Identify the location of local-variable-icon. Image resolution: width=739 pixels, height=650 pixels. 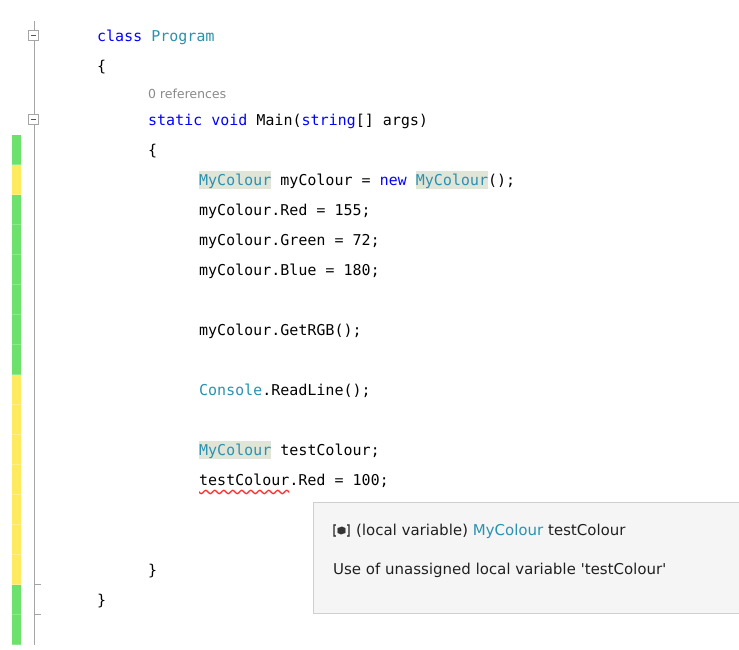
(341, 530).